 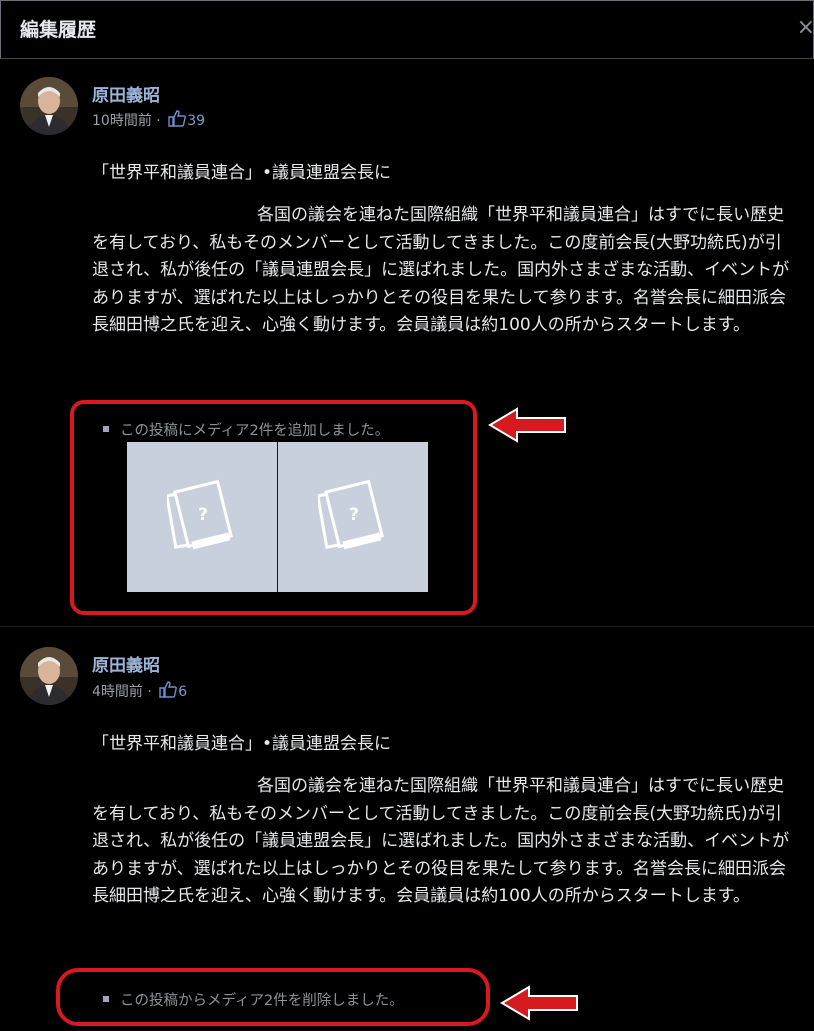 What do you see at coordinates (196, 121) in the screenshot?
I see `like-count: 39` at bounding box center [196, 121].